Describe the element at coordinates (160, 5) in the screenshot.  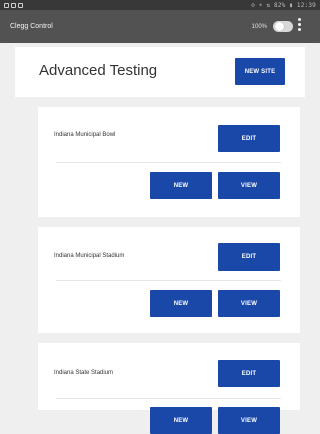
I see `status-bar: ⊘ ☀ ⇅ 82% ▮ 12:39` at that location.